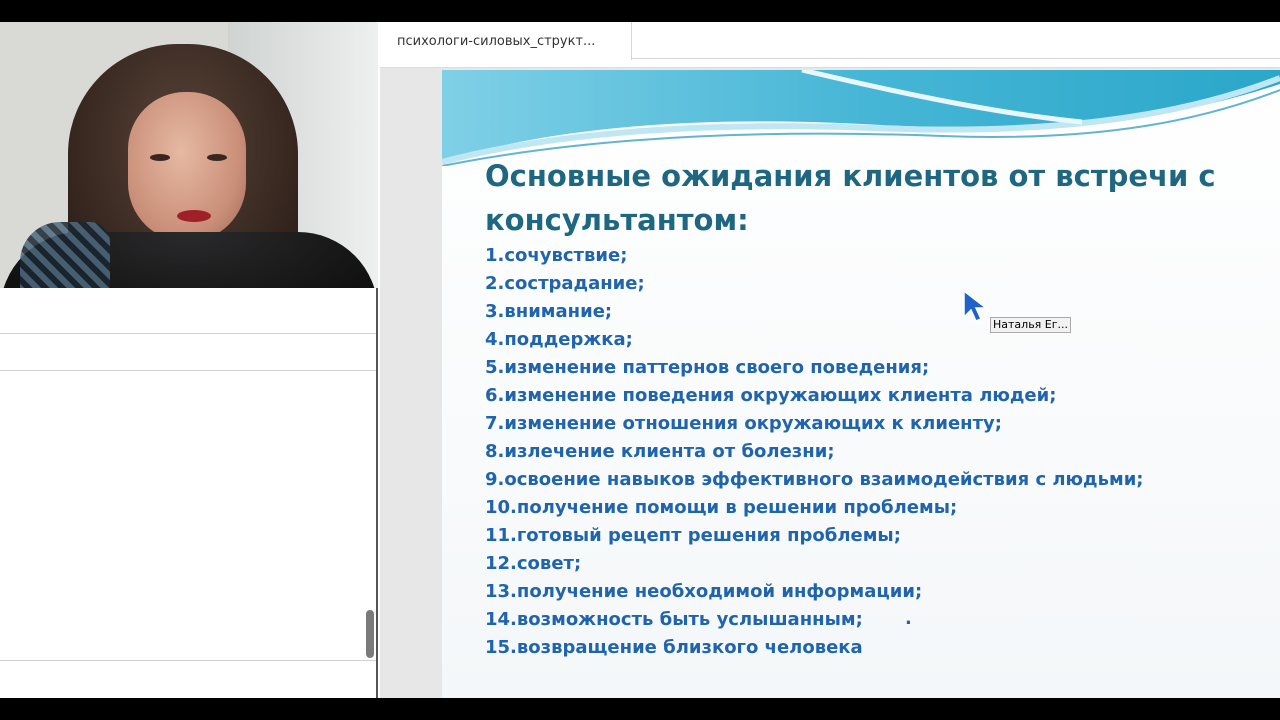 This screenshot has height=720, width=1280. I want to click on list-item: 13.получение необходимой информации;, so click(704, 591).